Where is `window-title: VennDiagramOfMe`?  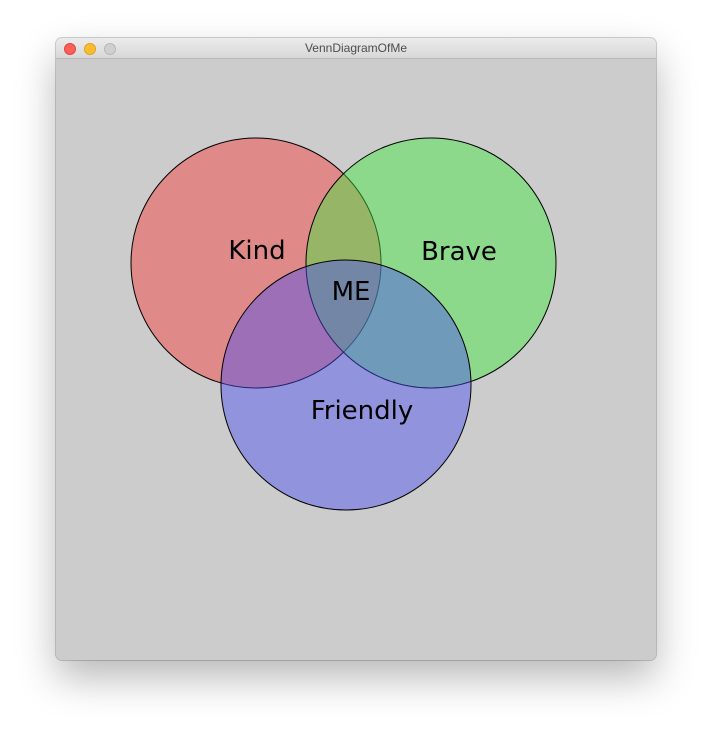 window-title: VennDiagramOfMe is located at coordinates (356, 48).